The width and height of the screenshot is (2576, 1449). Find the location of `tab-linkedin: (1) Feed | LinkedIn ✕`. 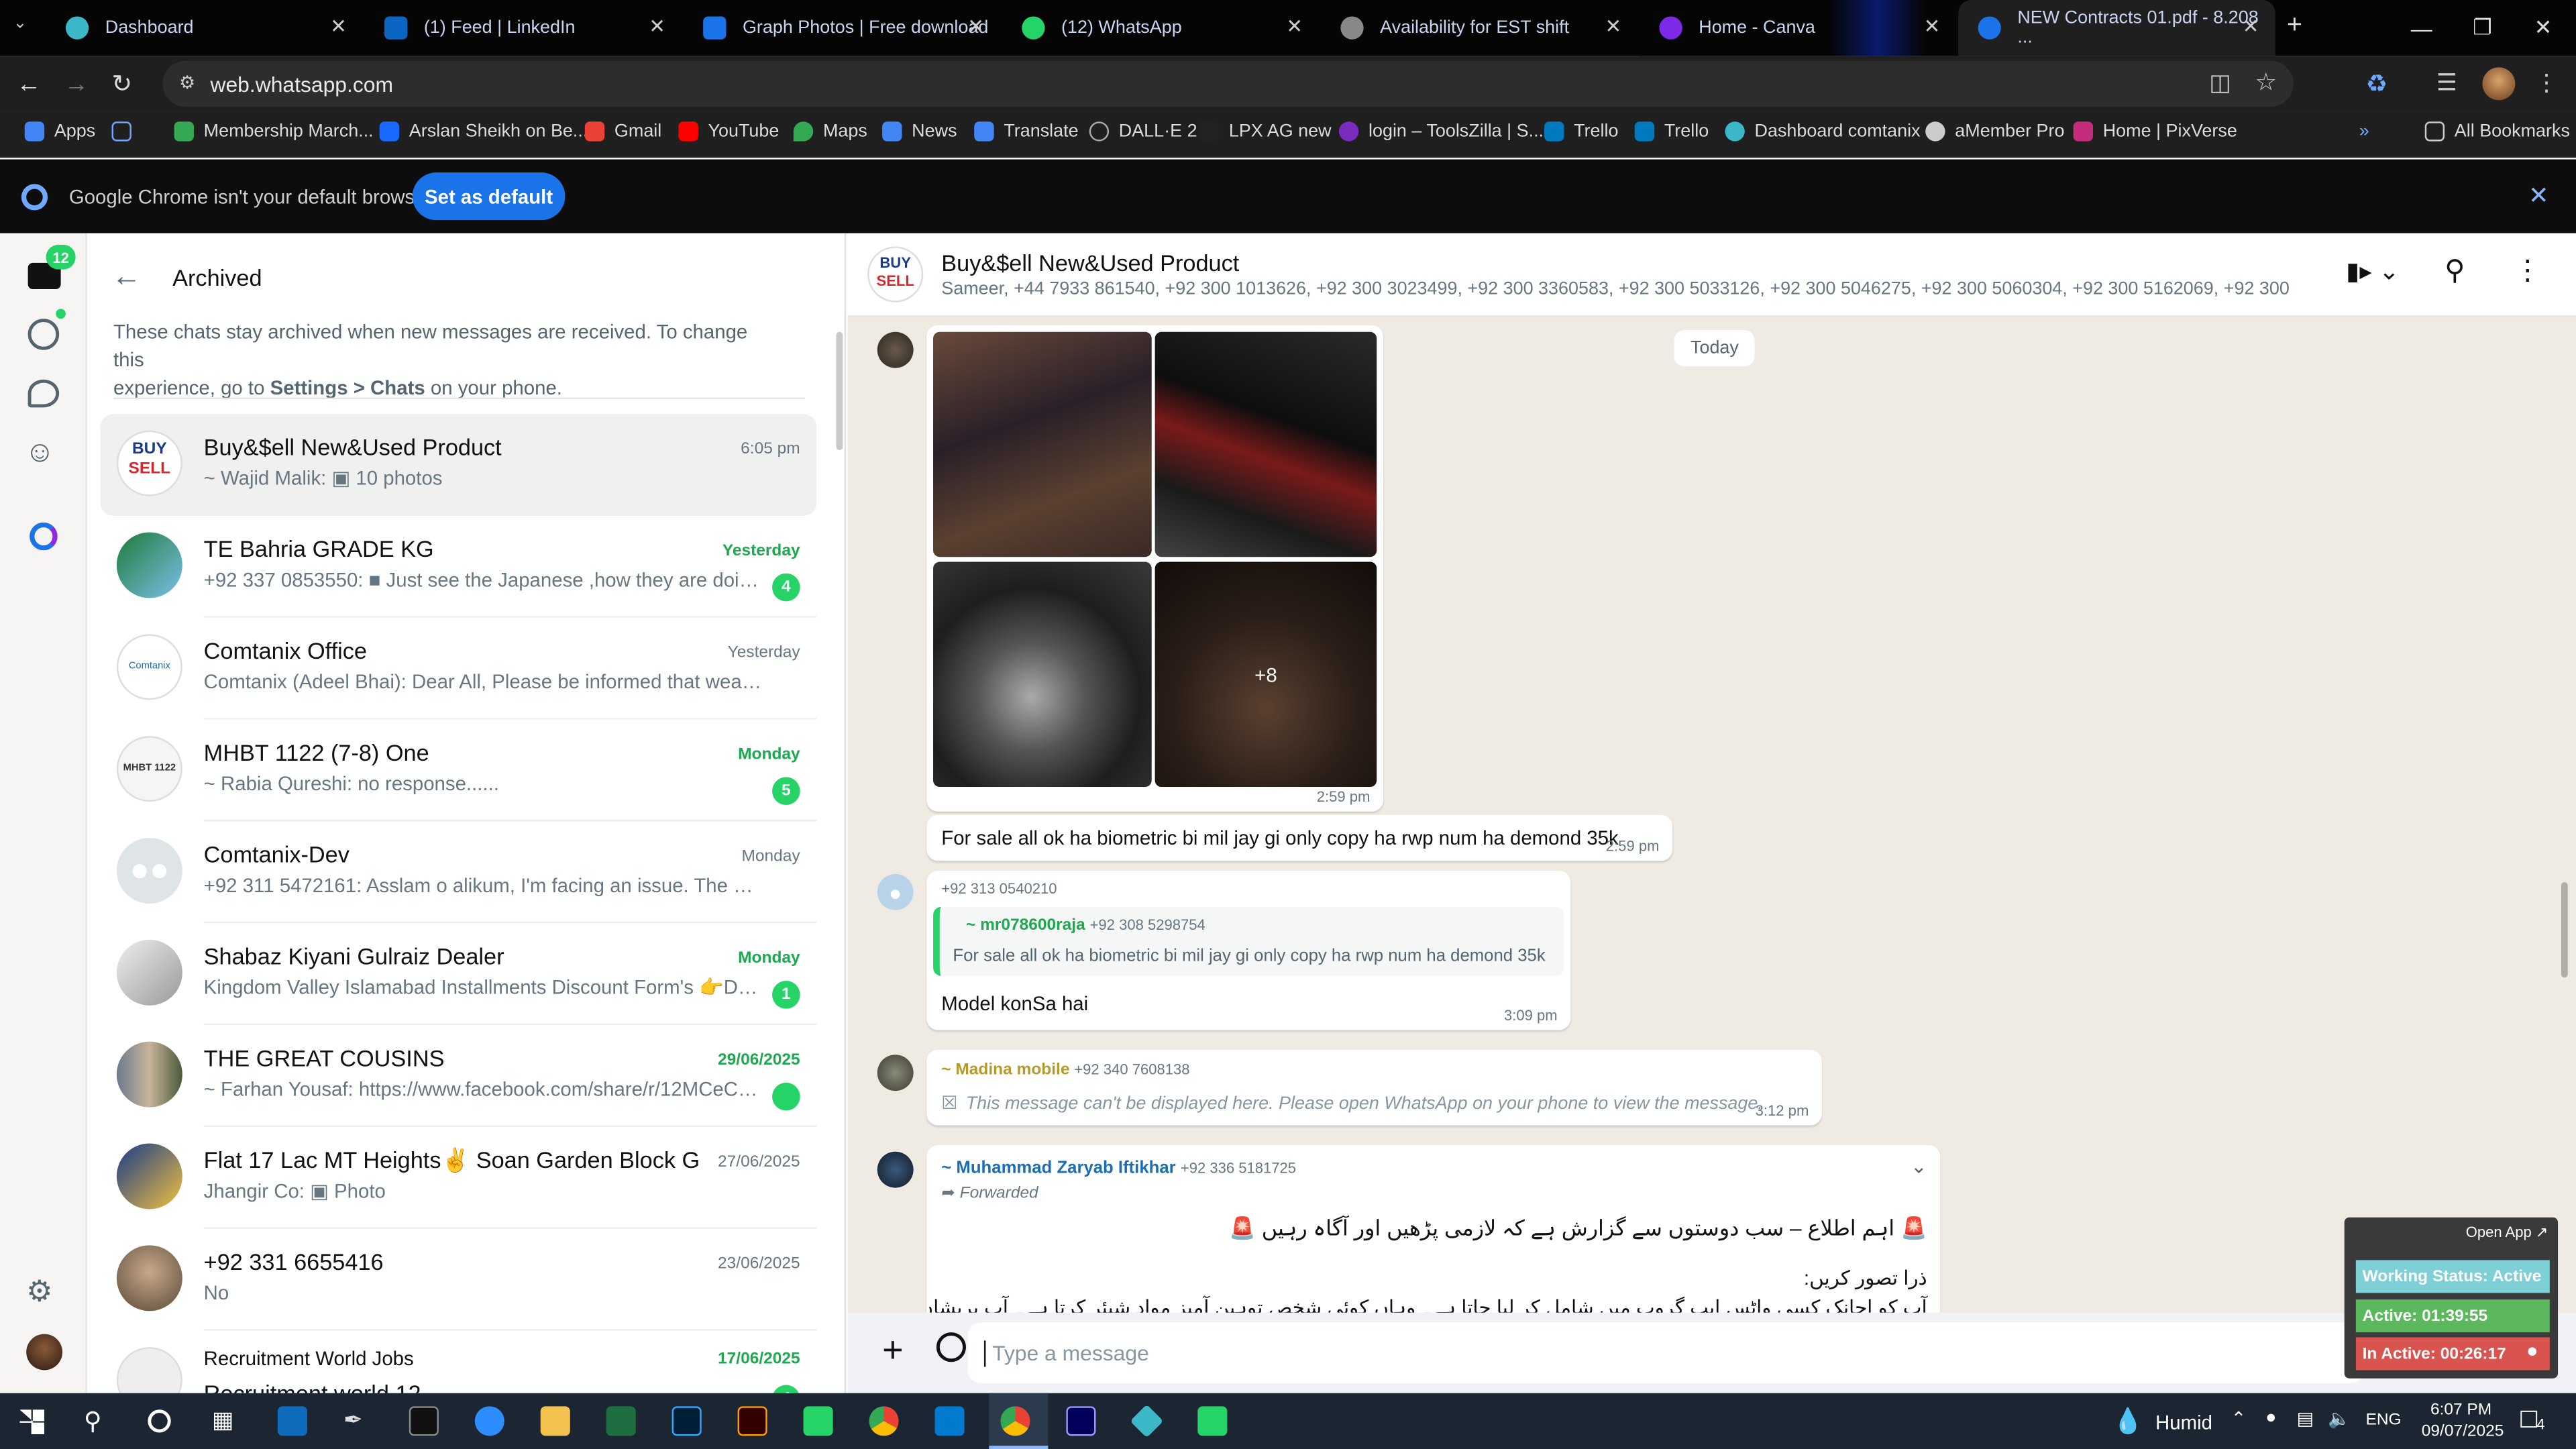

tab-linkedin: (1) Feed | LinkedIn ✕ is located at coordinates (523, 28).